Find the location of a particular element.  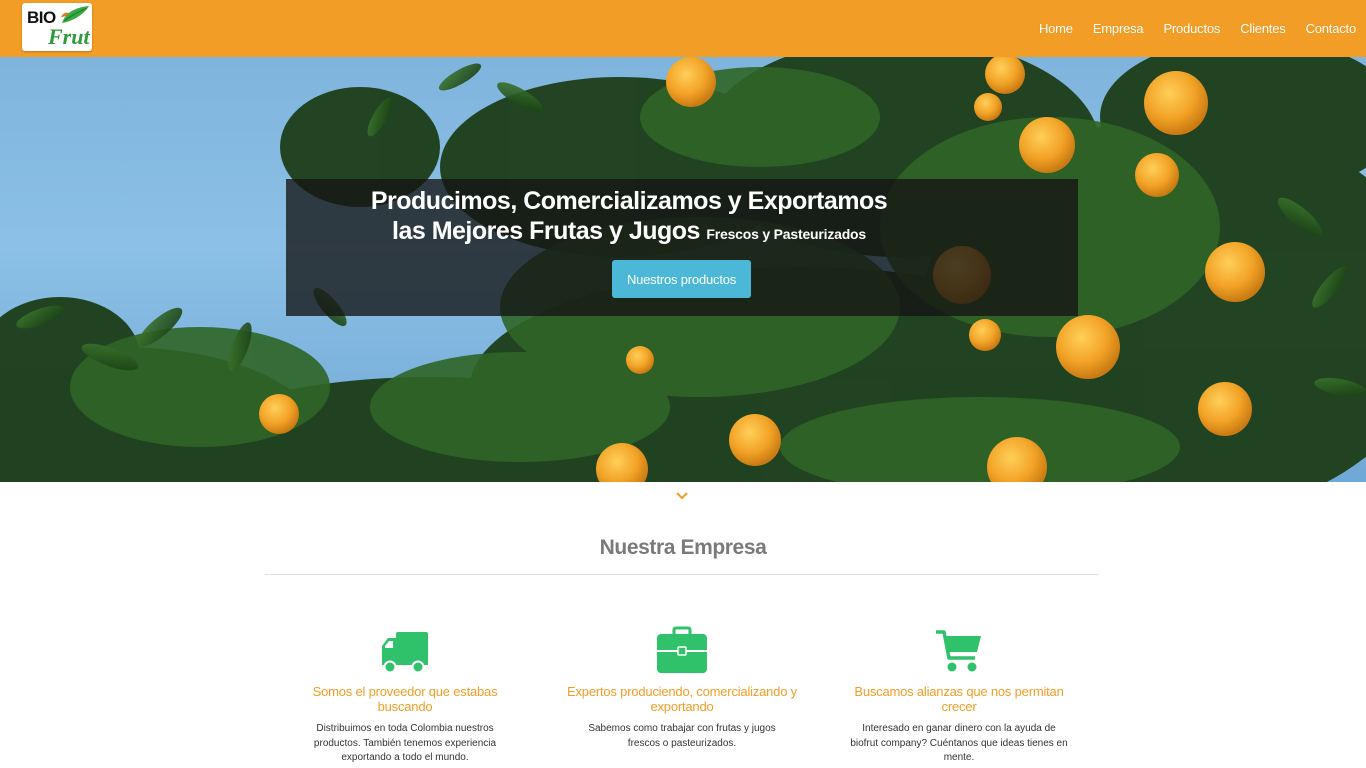

section-divider is located at coordinates (681, 574).